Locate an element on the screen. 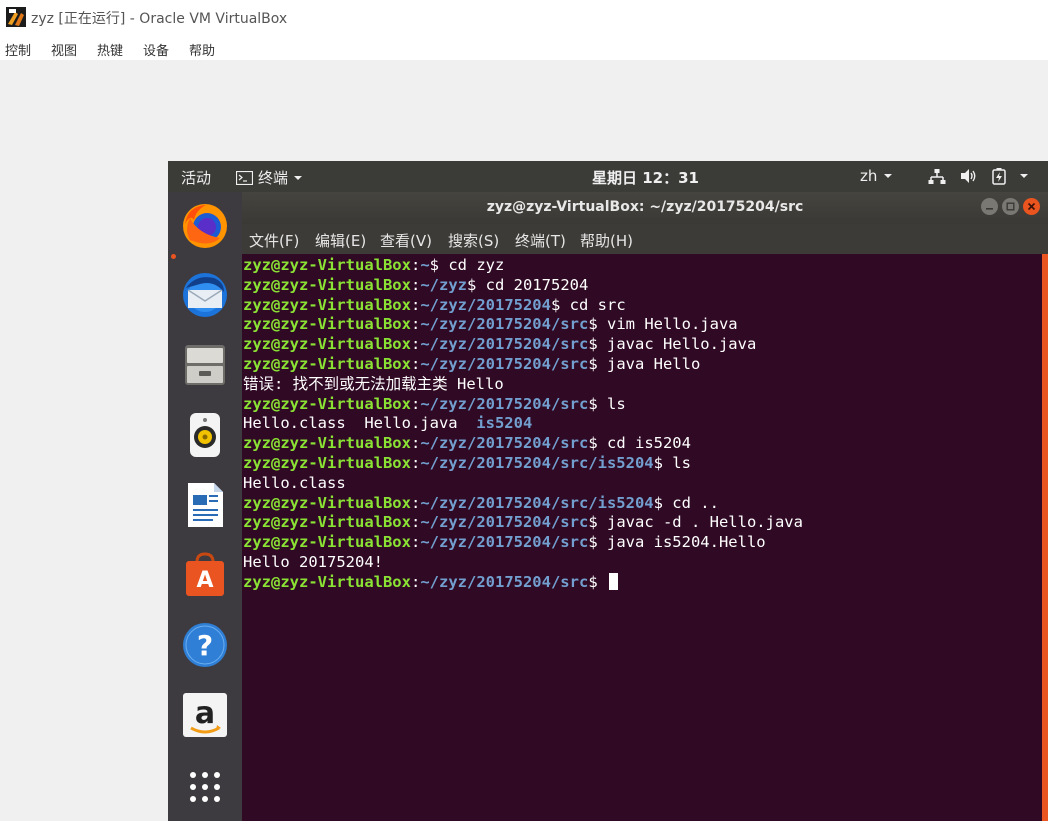 The image size is (1048, 821). command-text: javac Hello.java is located at coordinates (677, 344).